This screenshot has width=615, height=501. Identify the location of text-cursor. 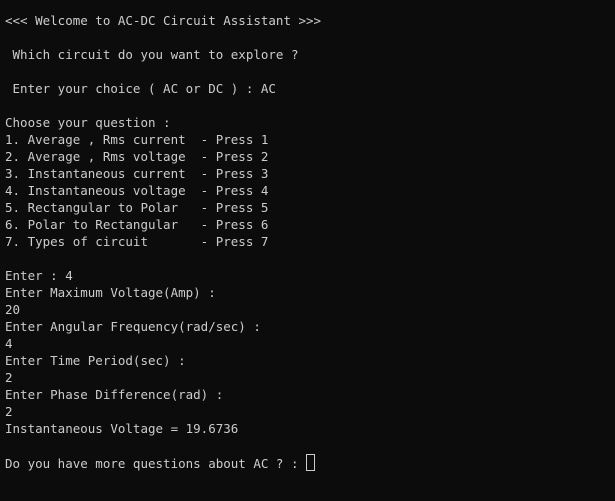
(311, 462).